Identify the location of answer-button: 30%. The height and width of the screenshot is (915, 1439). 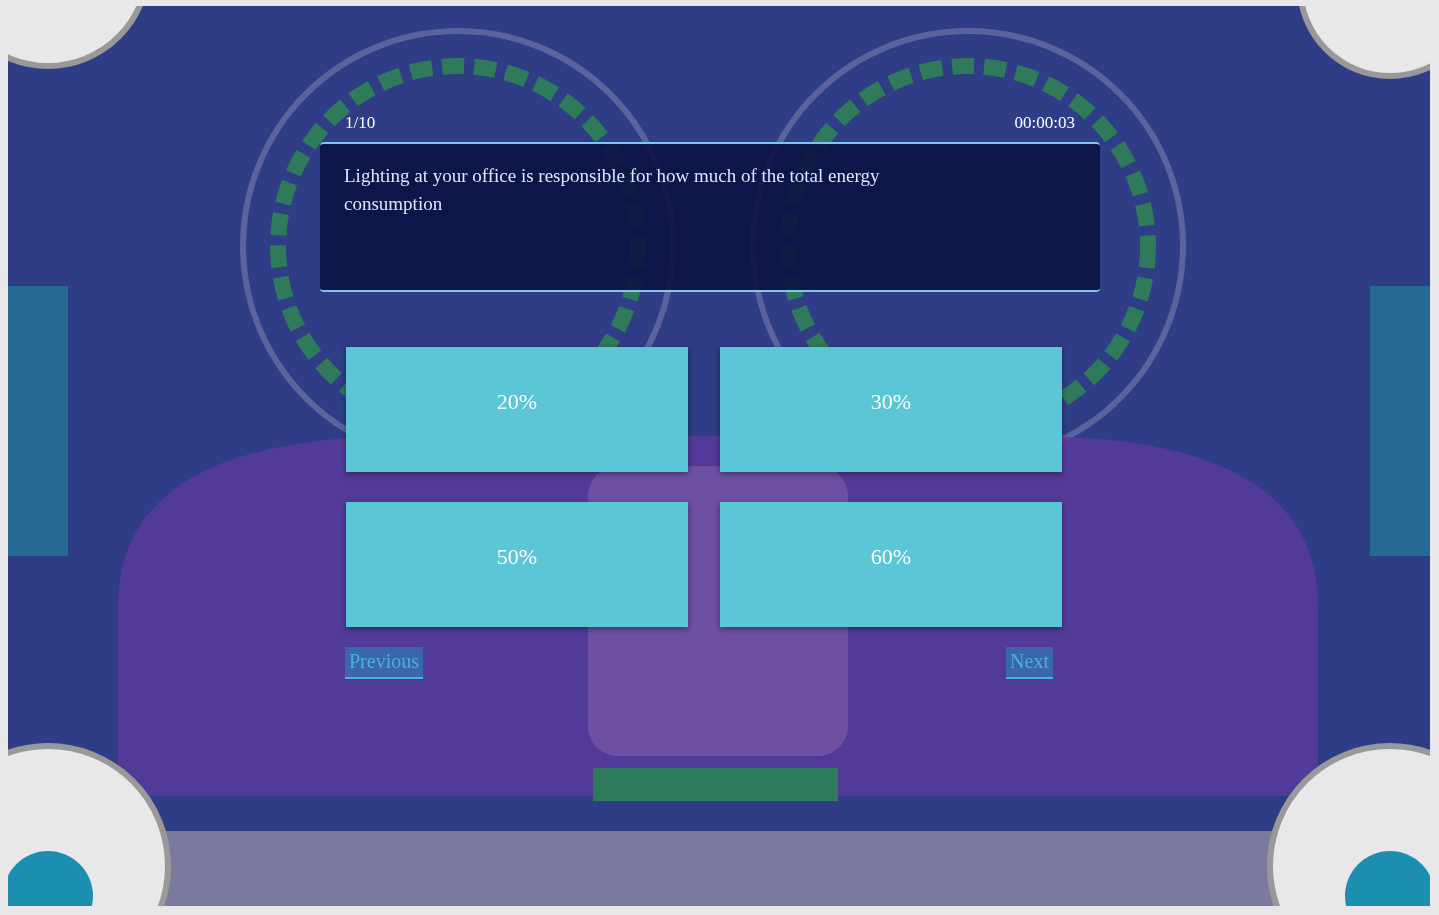
(891, 409).